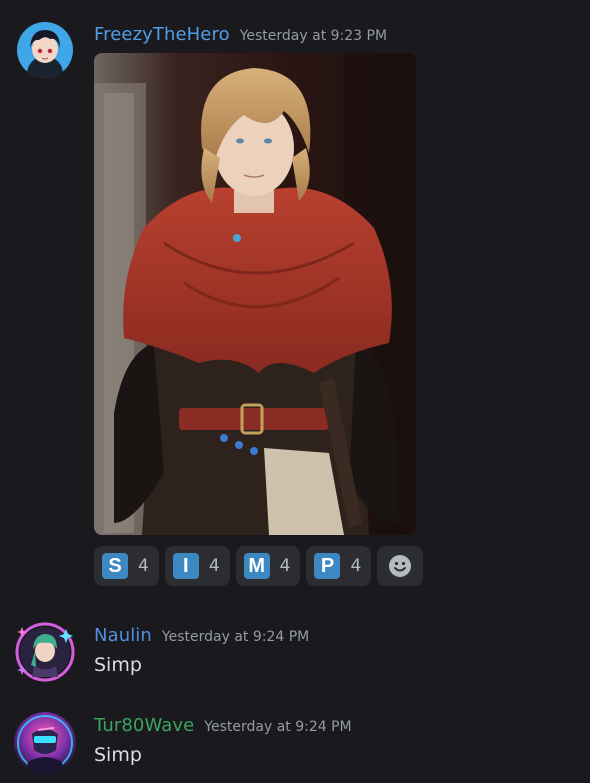 This screenshot has width=590, height=783. I want to click on reactions-bar: S 4 I 4 M 4 P 4, so click(259, 566).